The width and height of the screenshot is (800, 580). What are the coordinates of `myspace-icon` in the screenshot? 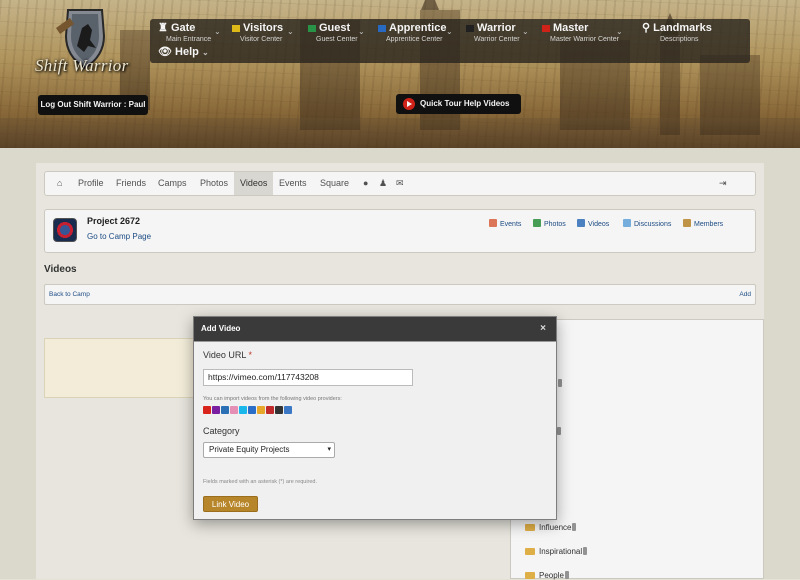 It's located at (261, 410).